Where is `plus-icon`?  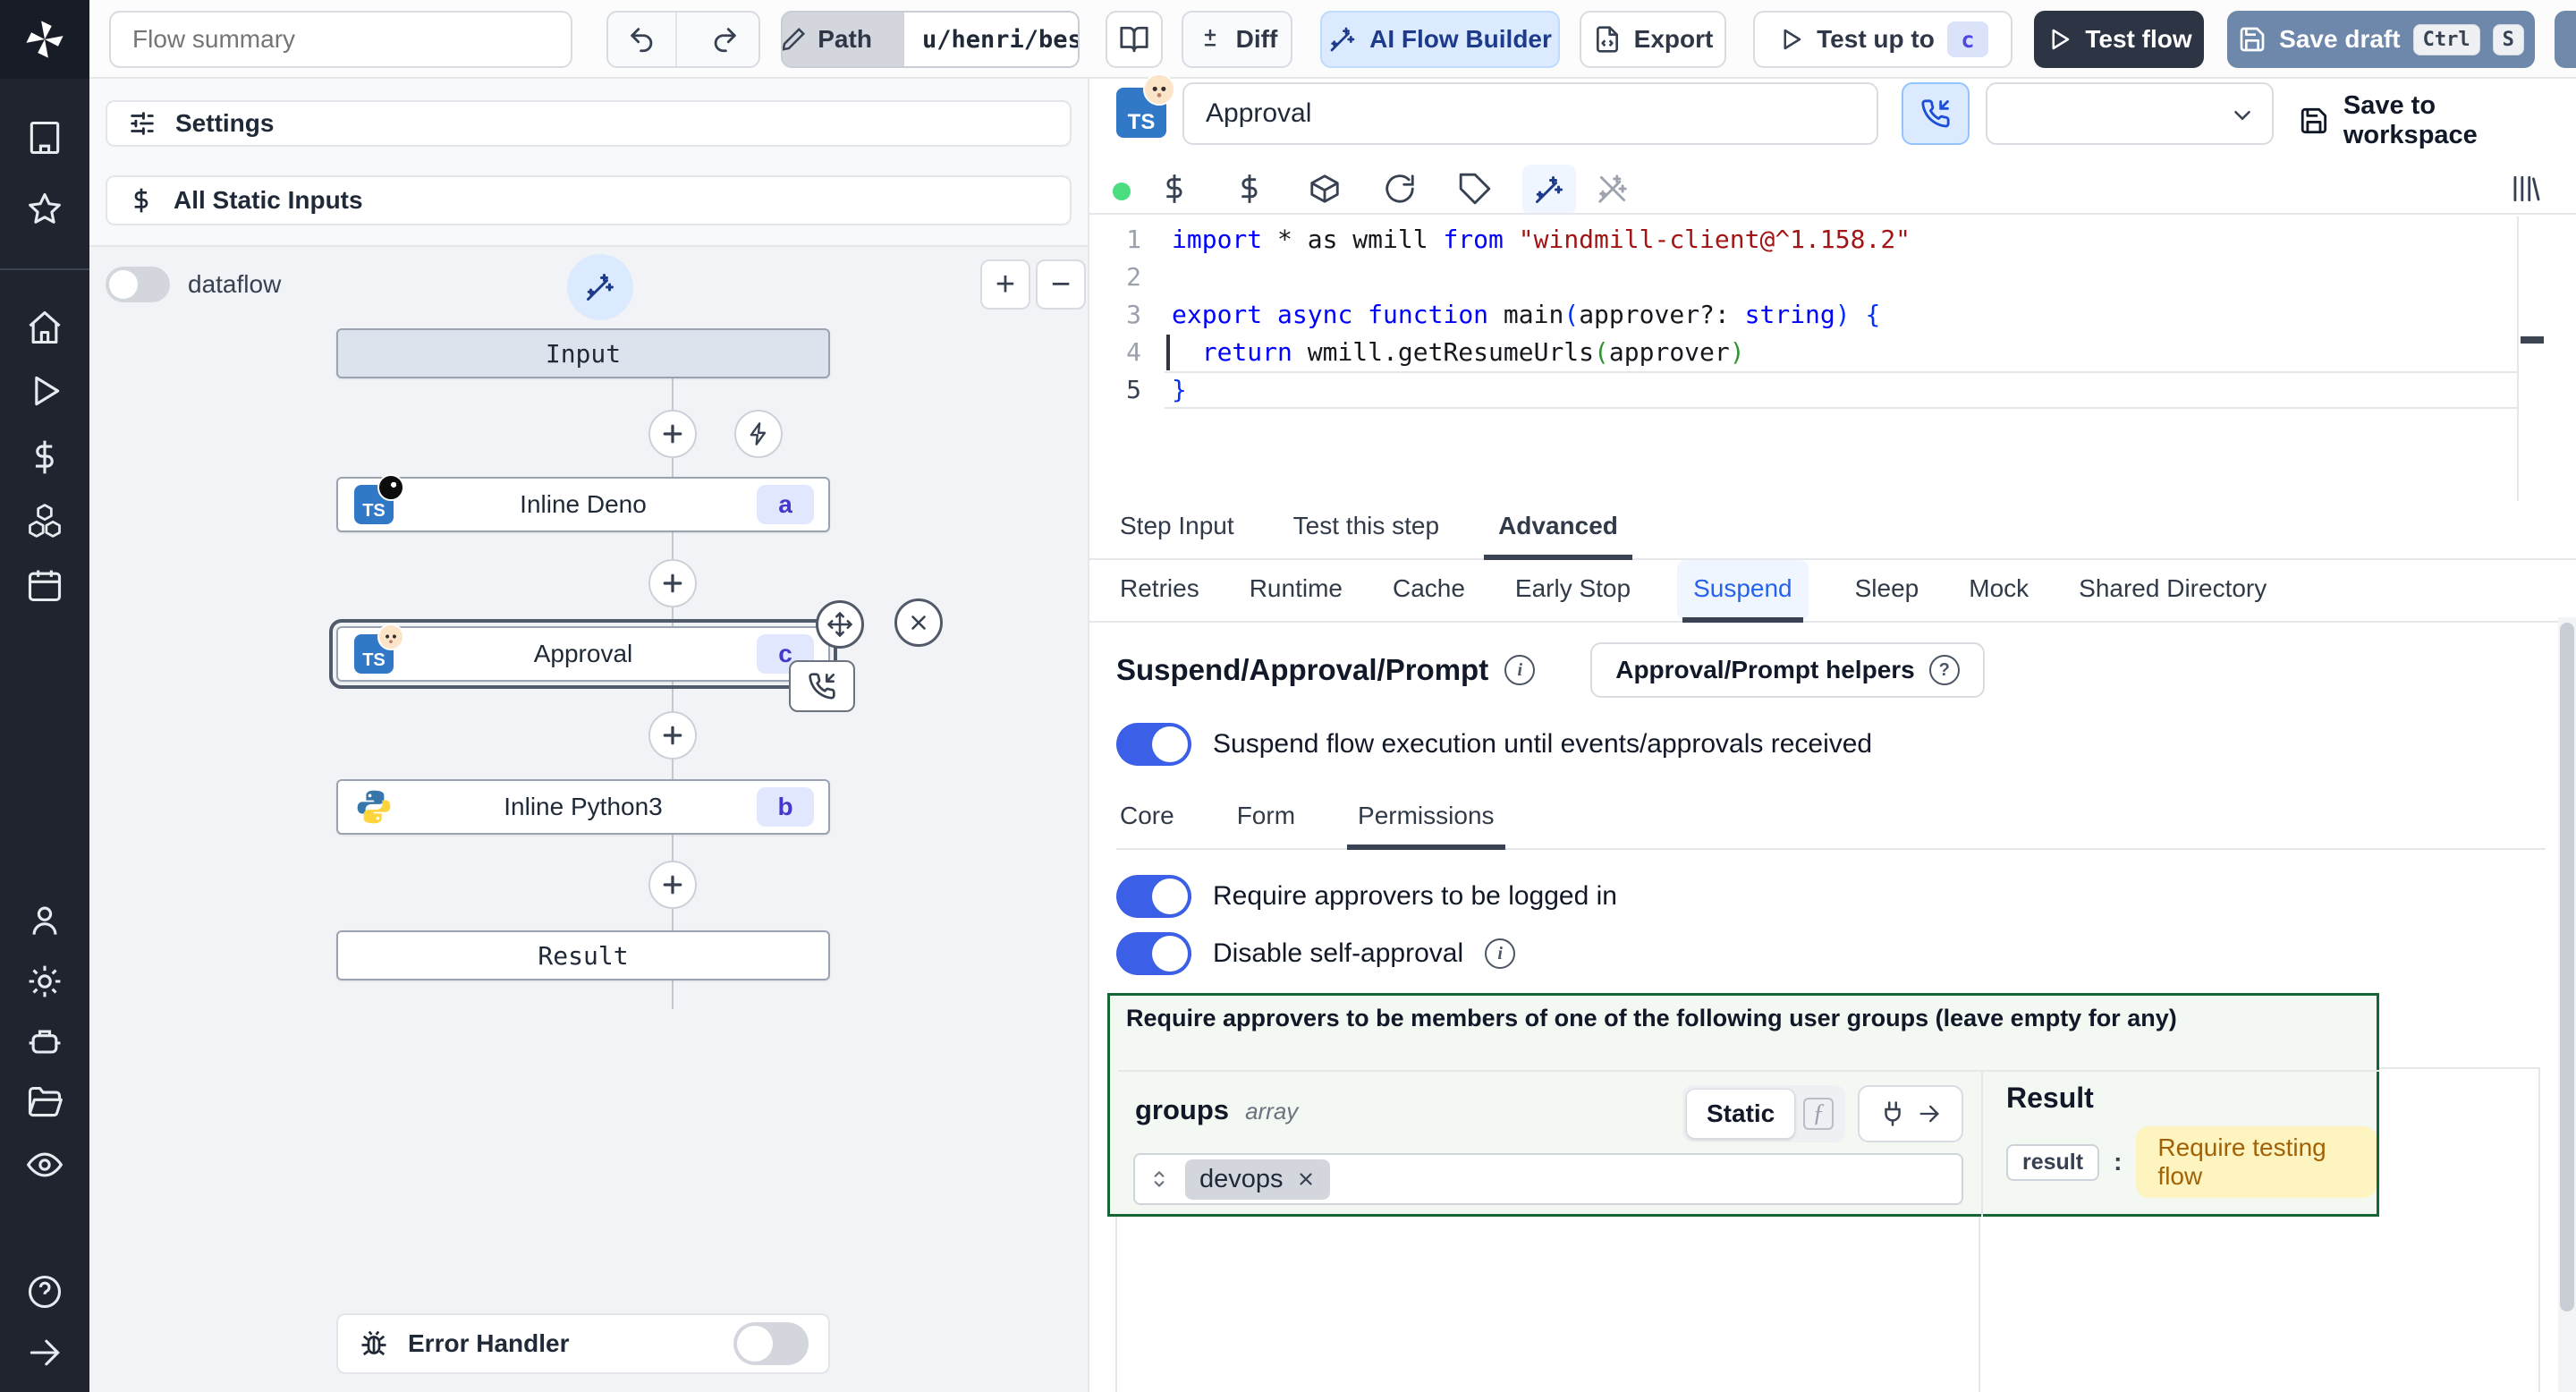 plus-icon is located at coordinates (672, 583).